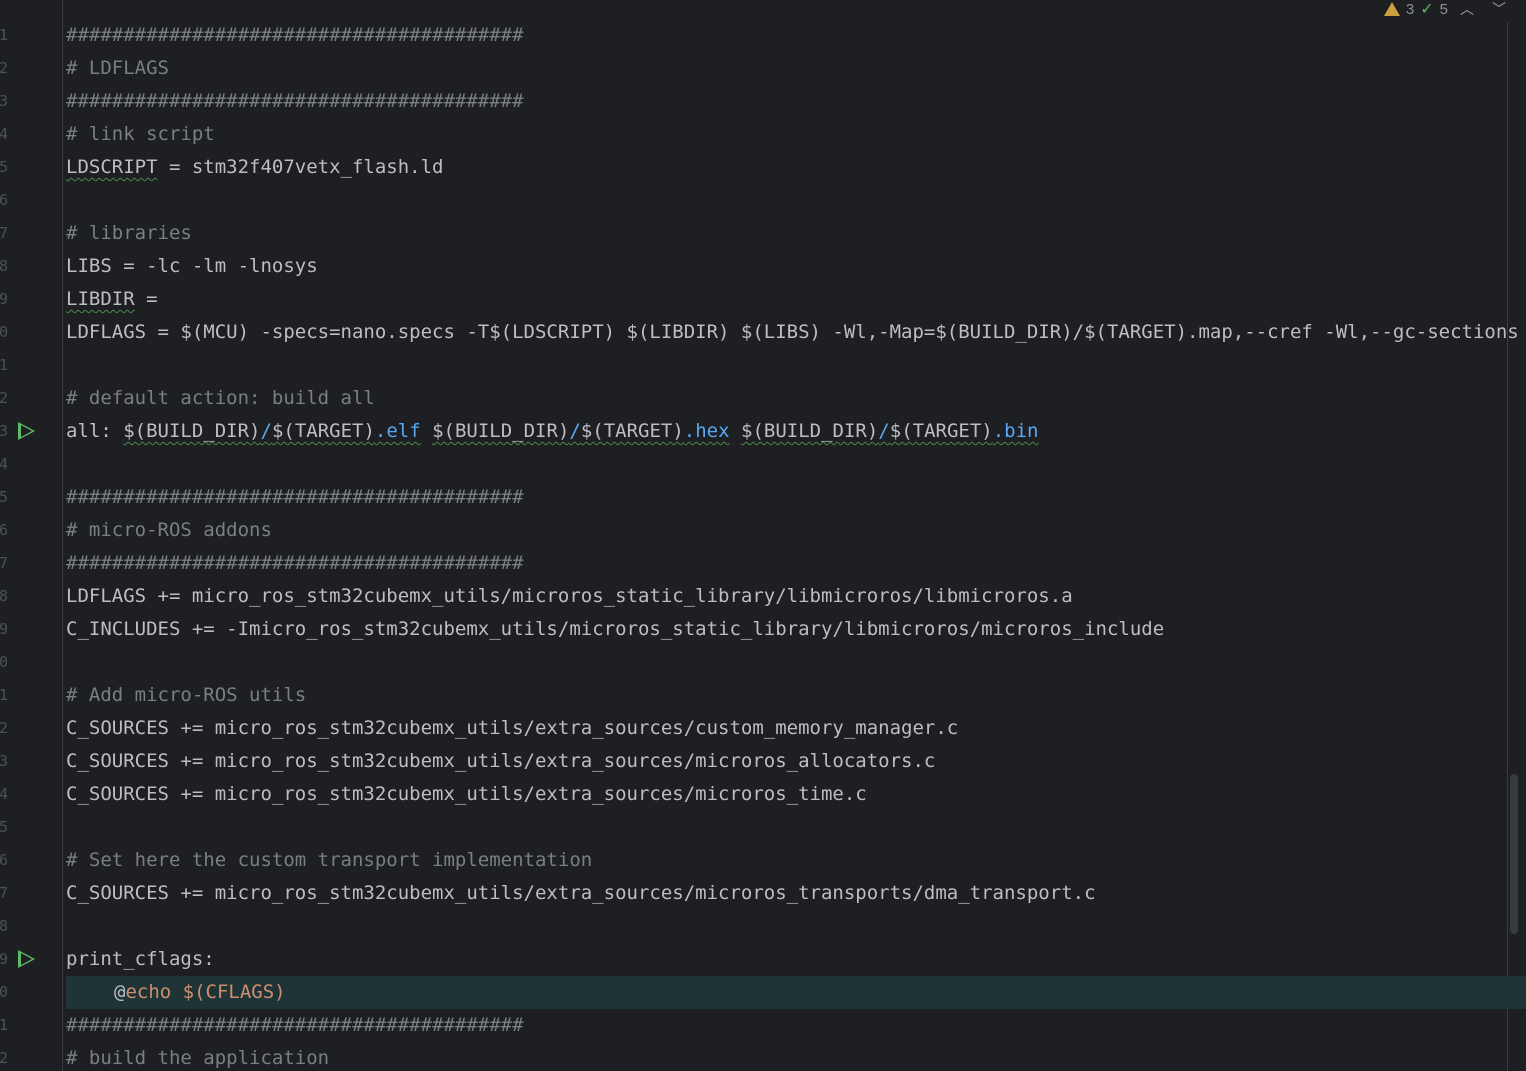 This screenshot has height=1071, width=1526. Describe the element at coordinates (1467, 9) in the screenshot. I see `chevron-up-icon: ︿` at that location.